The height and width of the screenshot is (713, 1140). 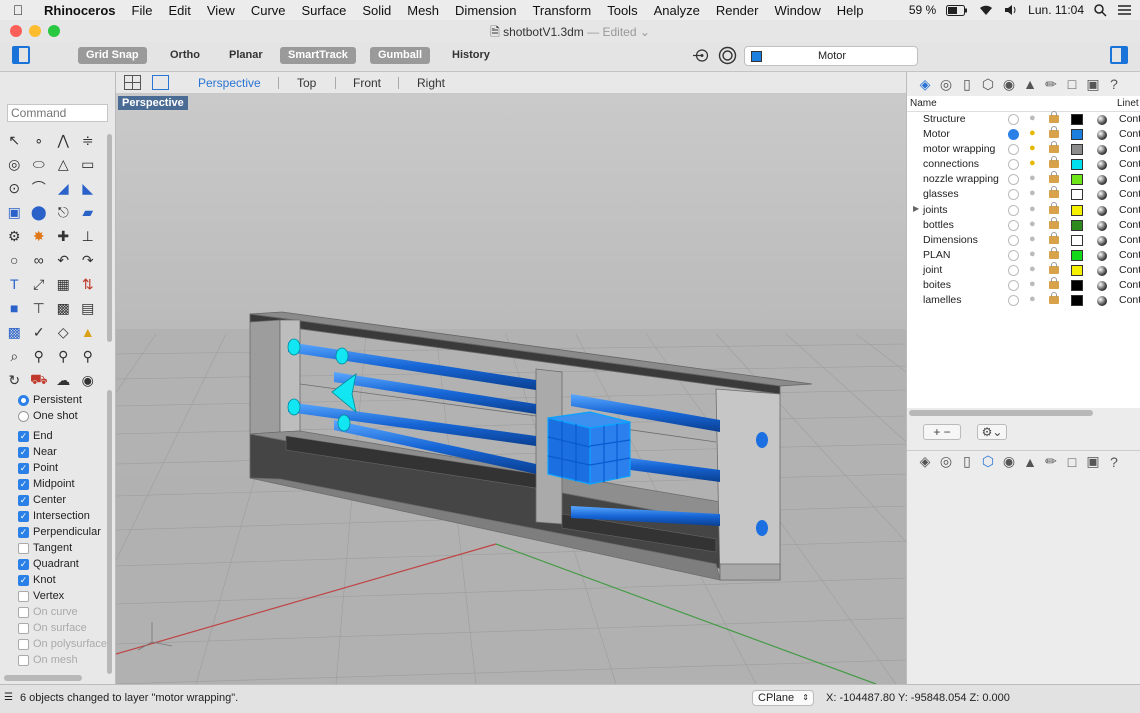 I want to click on layer-row: Dimensions ● Cont, so click(x=1023, y=239).